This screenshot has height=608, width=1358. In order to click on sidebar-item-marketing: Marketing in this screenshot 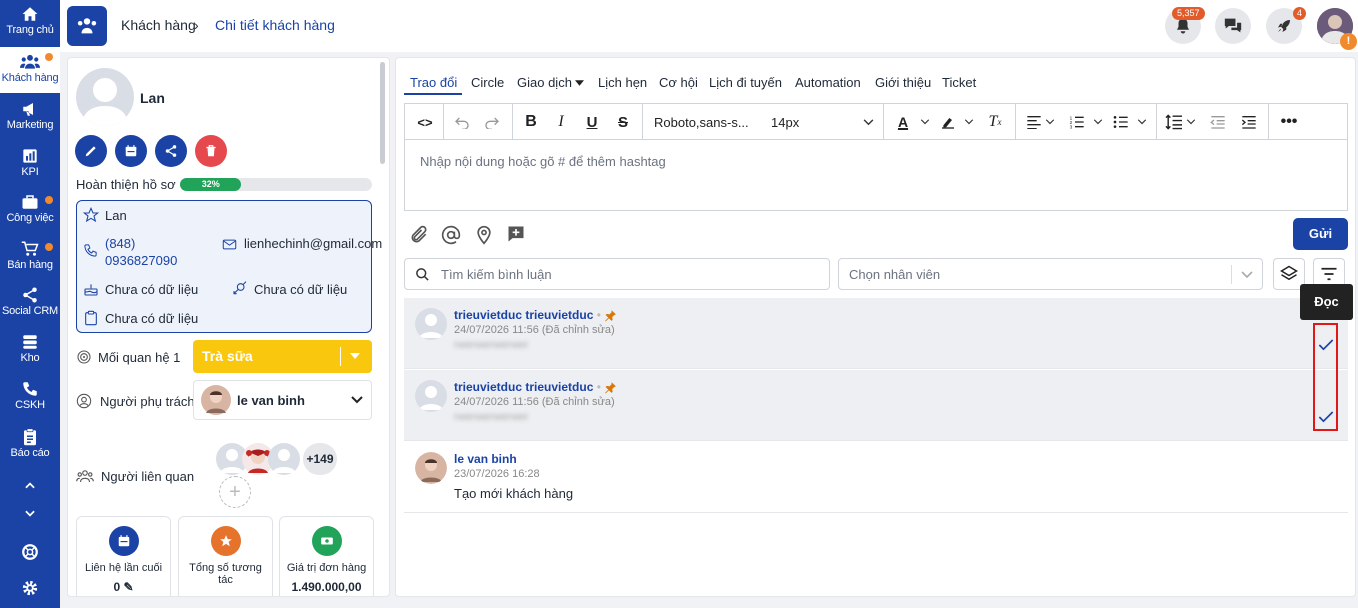, I will do `click(30, 120)`.